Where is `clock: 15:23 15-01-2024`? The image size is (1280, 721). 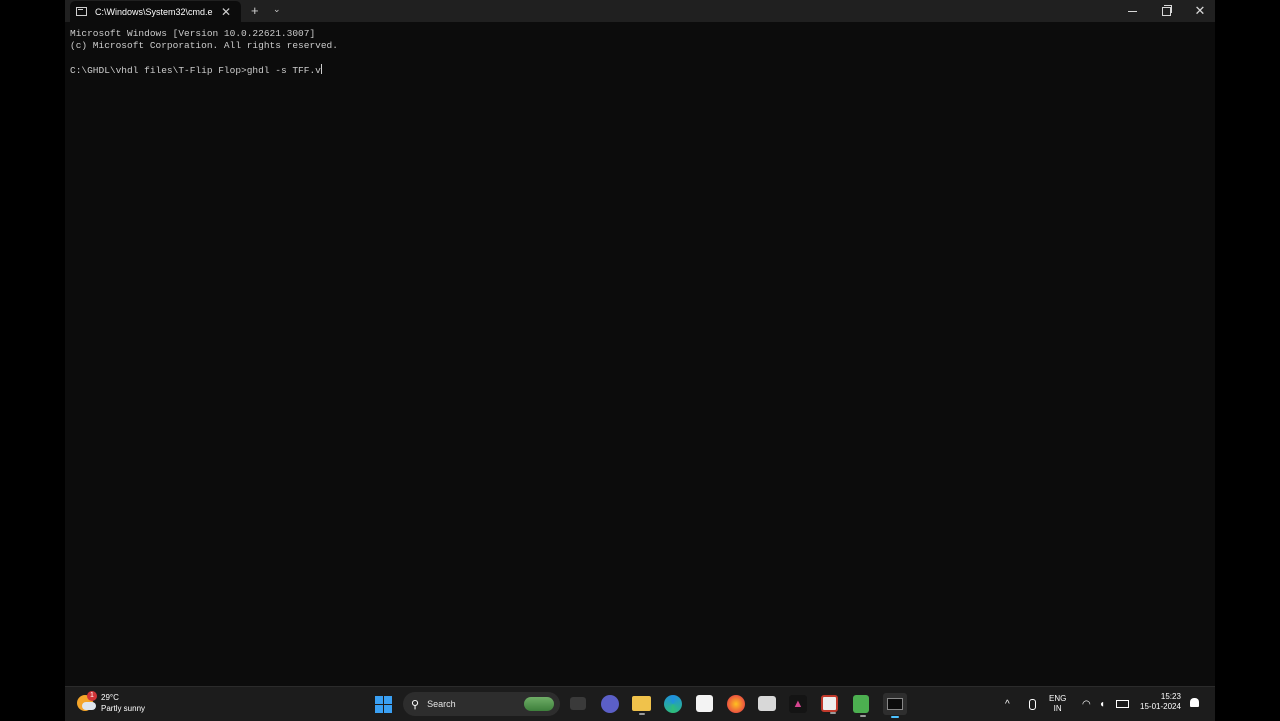 clock: 15:23 15-01-2024 is located at coordinates (1160, 702).